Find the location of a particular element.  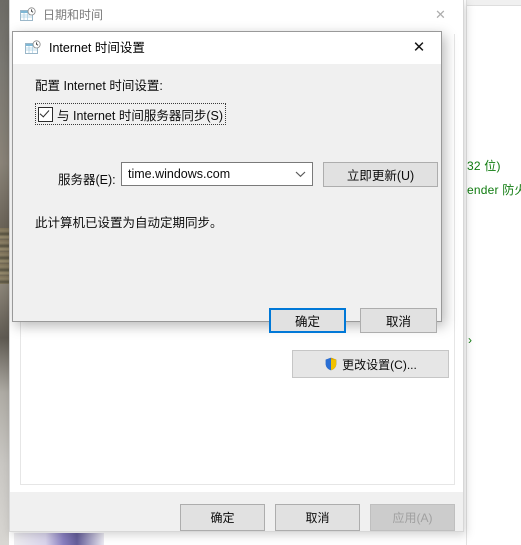

ok-button: 确定 is located at coordinates (222, 517).